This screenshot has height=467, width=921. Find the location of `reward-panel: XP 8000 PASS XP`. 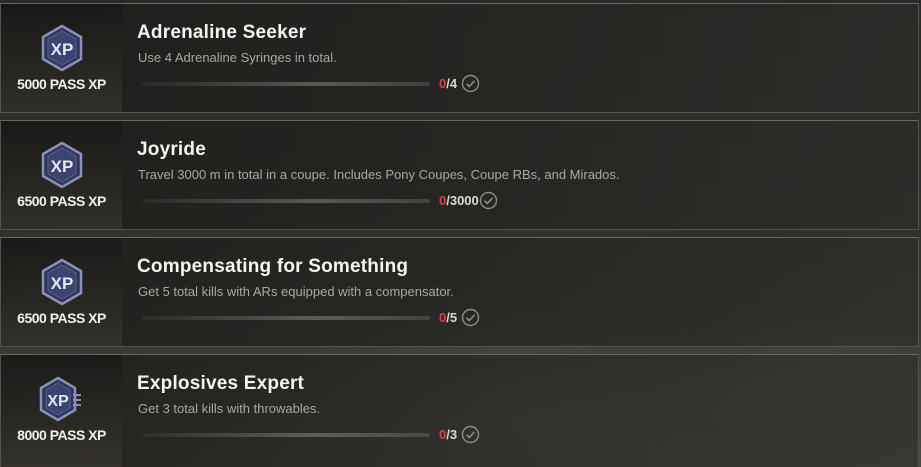

reward-panel: XP 8000 PASS XP is located at coordinates (61, 411).